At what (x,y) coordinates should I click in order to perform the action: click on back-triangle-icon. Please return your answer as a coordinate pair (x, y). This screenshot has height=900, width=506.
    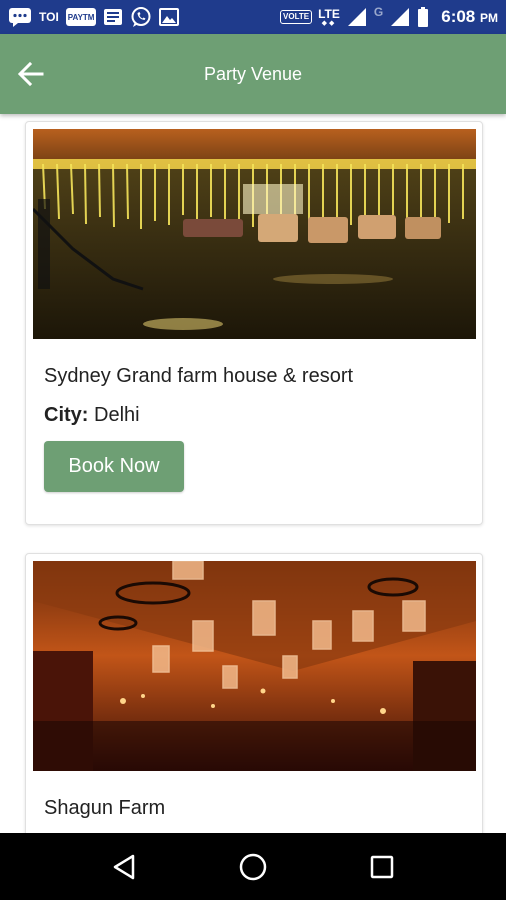
    Looking at the image, I should click on (124, 866).